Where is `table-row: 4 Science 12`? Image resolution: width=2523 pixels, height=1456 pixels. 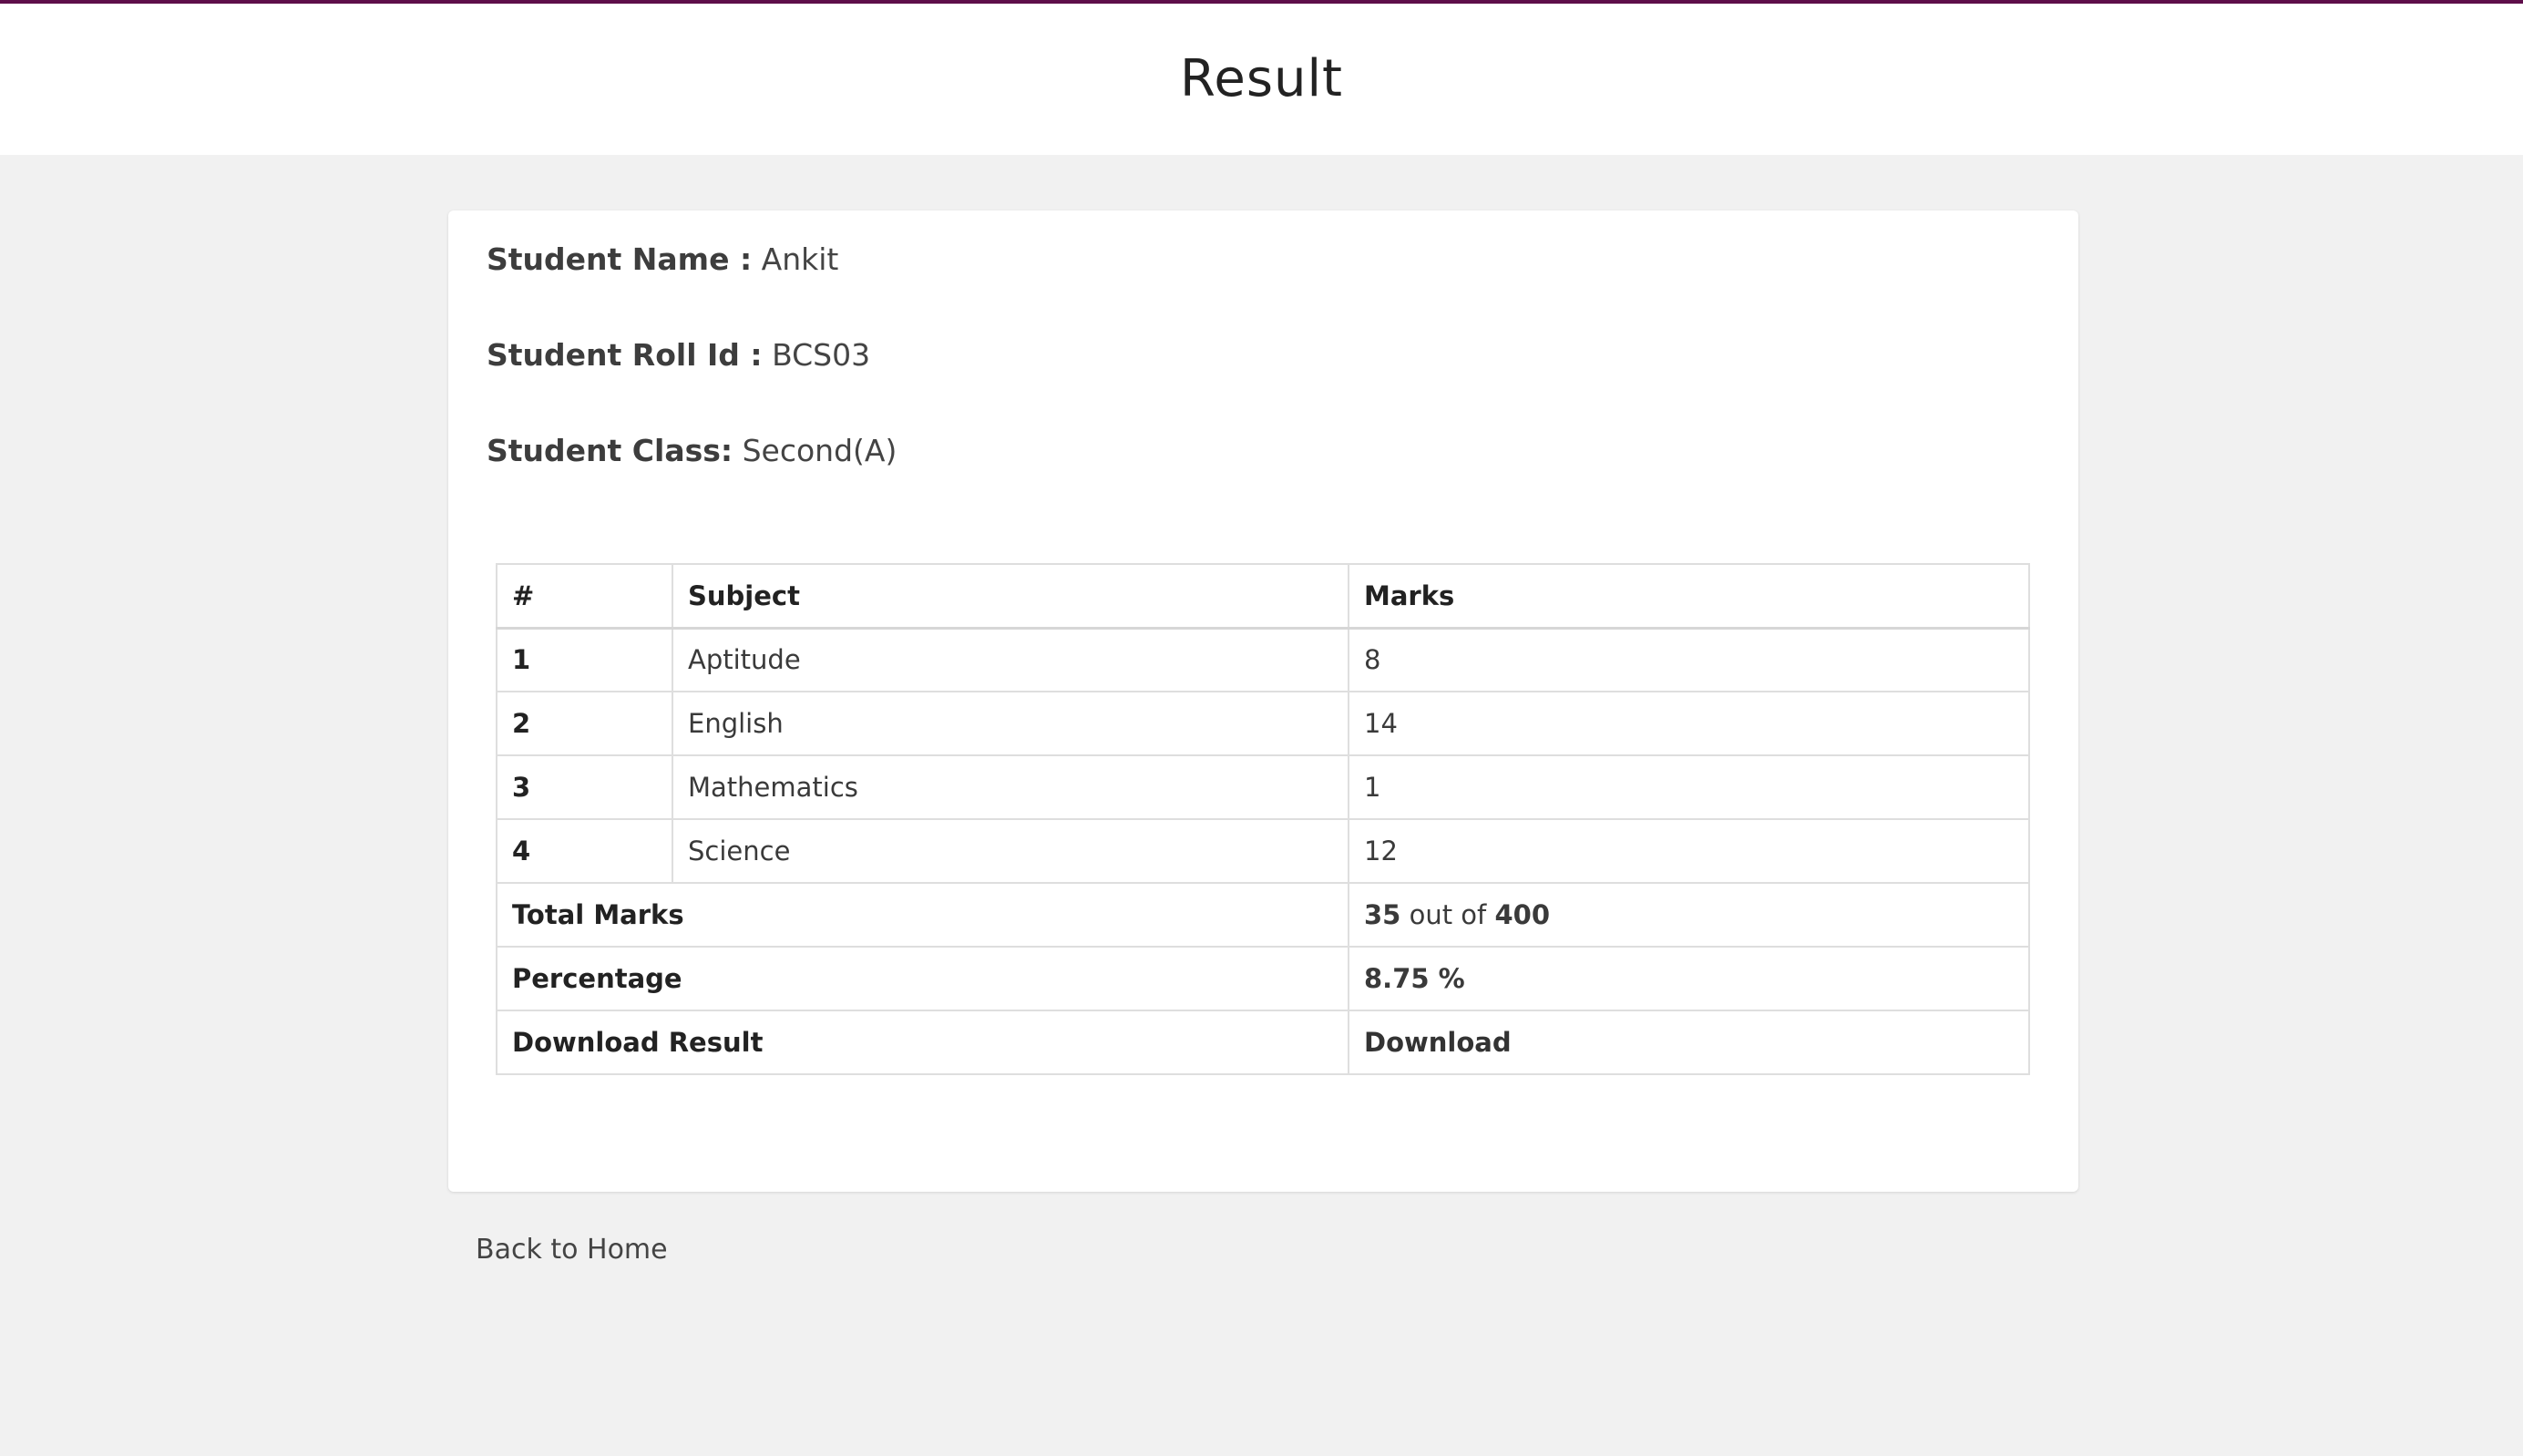
table-row: 4 Science 12 is located at coordinates (1263, 851).